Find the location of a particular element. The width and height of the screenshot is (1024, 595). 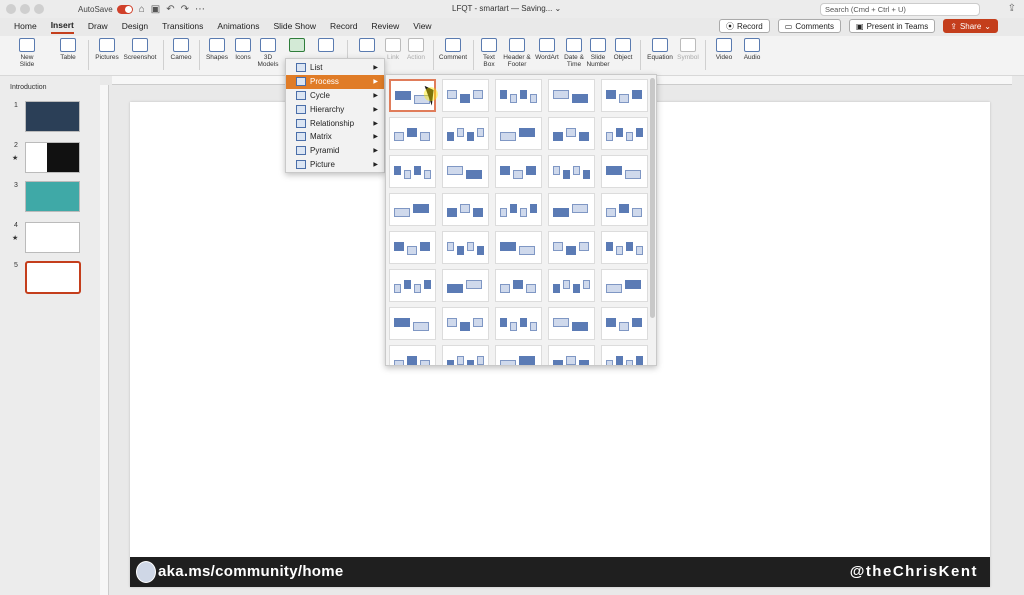

home-icon: ⌂ is located at coordinates (142, 9).